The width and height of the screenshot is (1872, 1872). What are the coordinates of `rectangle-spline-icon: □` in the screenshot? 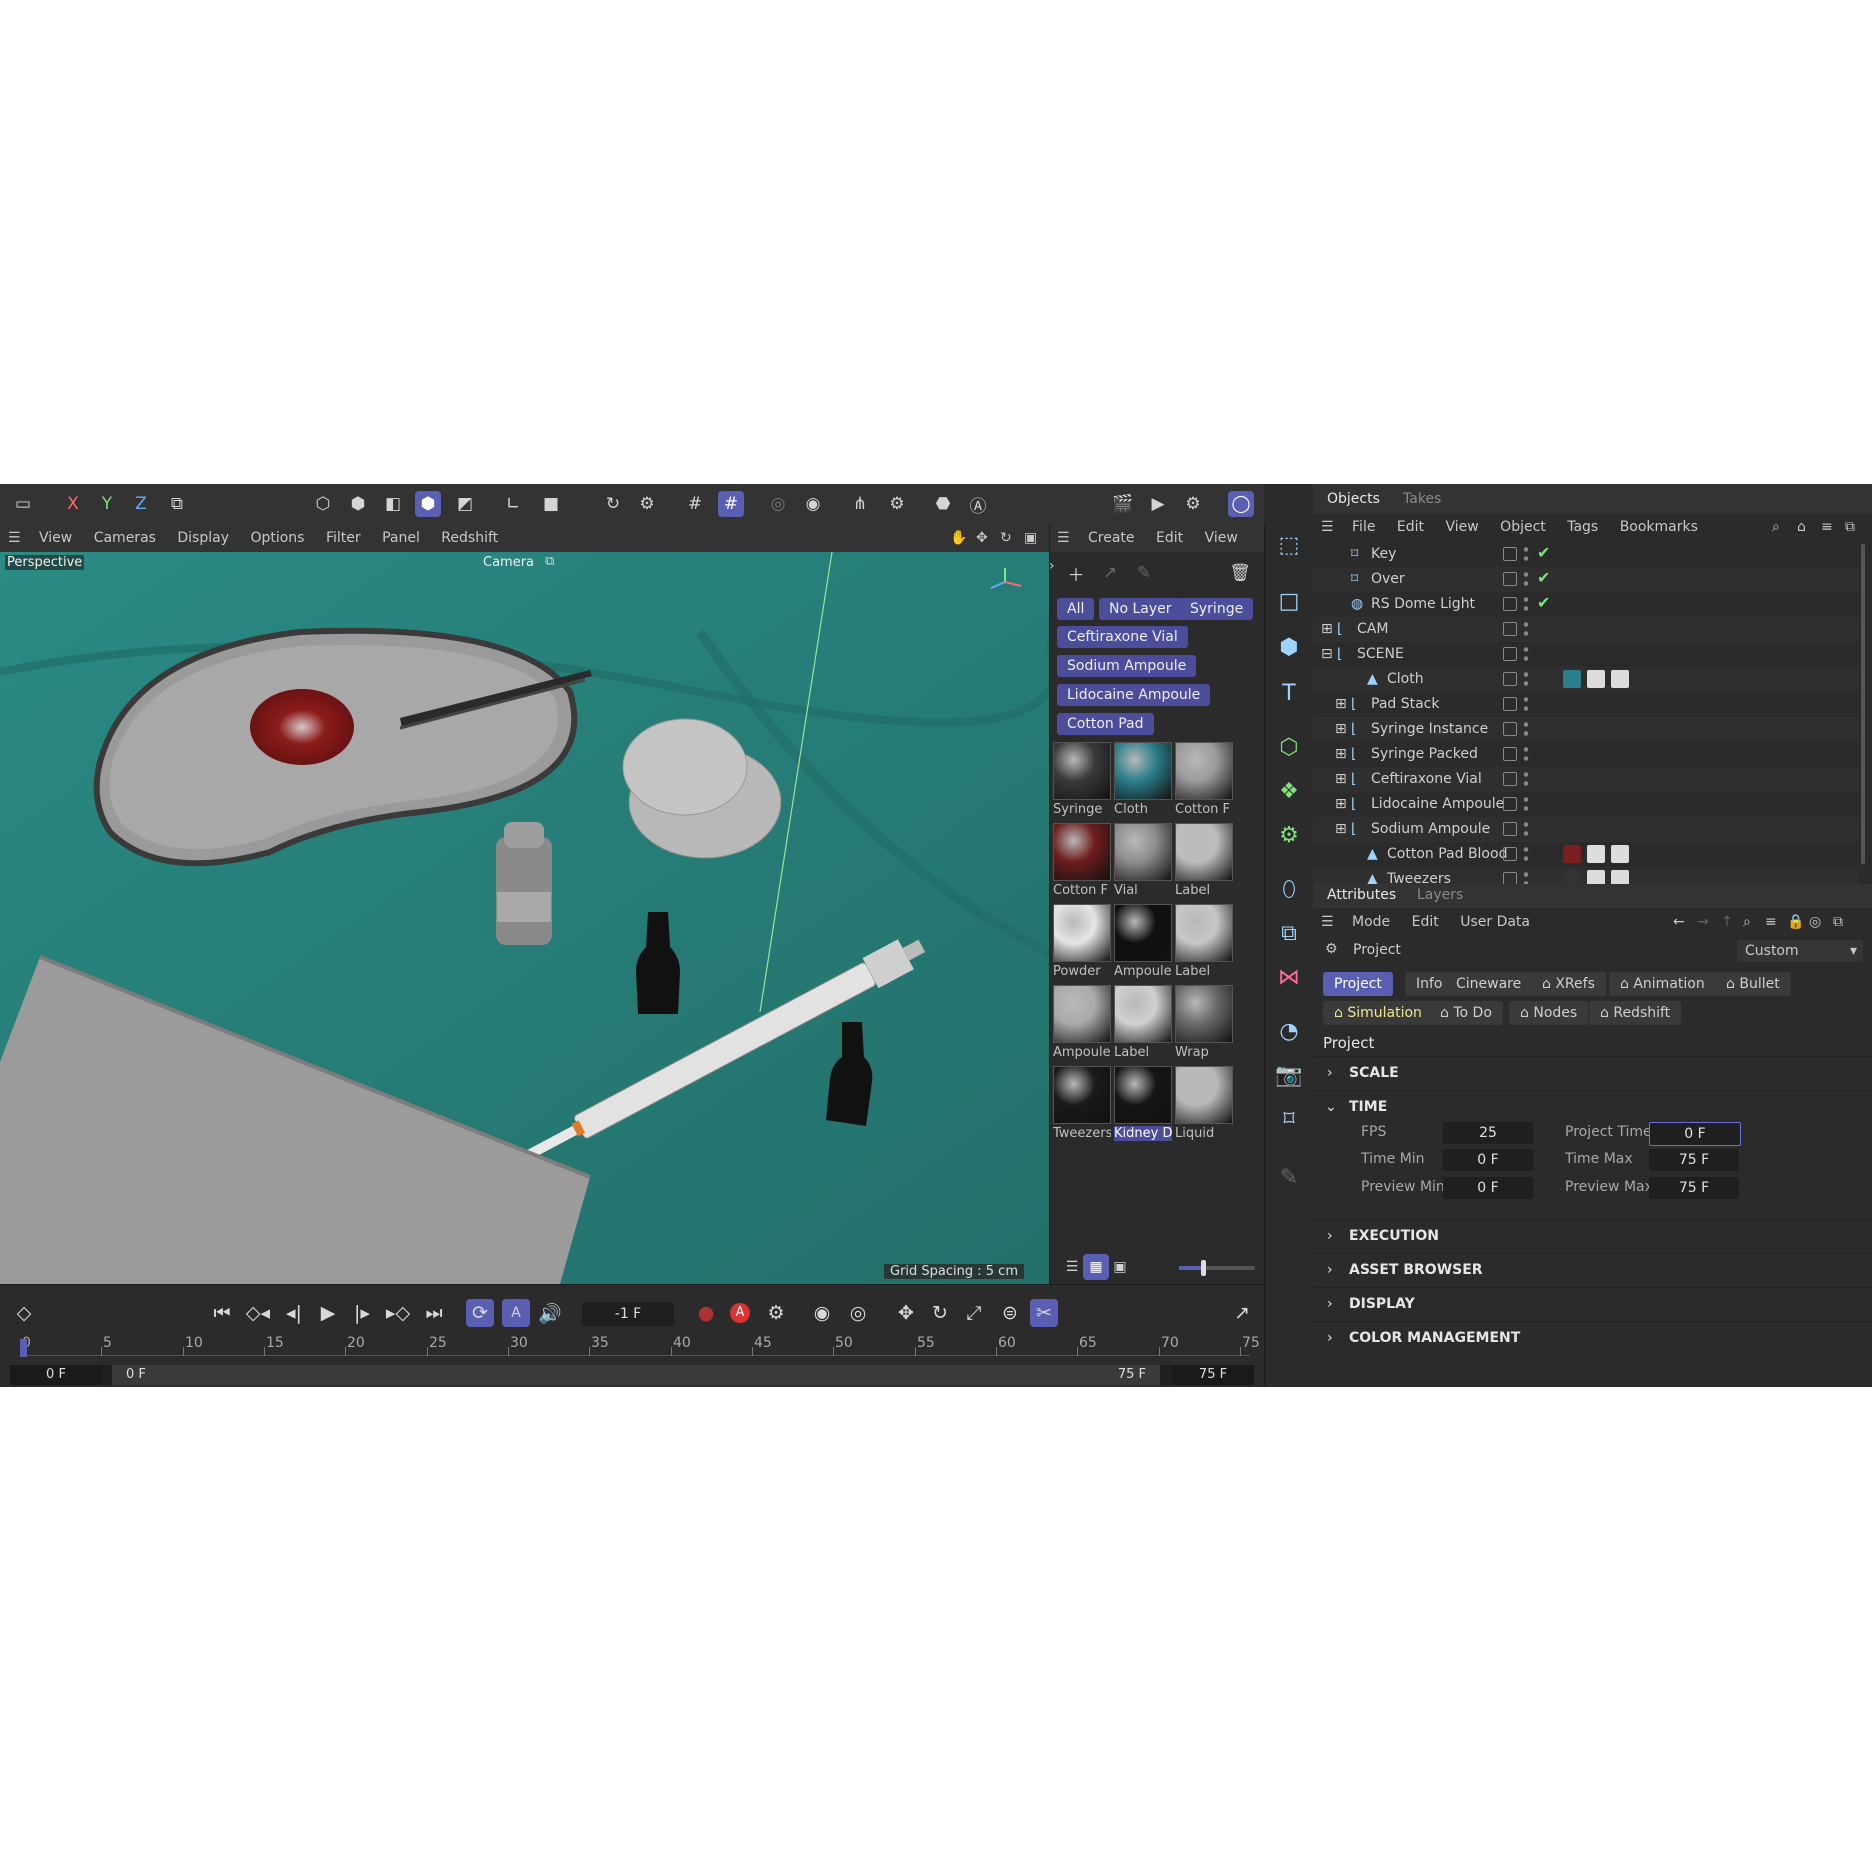 It's located at (1289, 601).